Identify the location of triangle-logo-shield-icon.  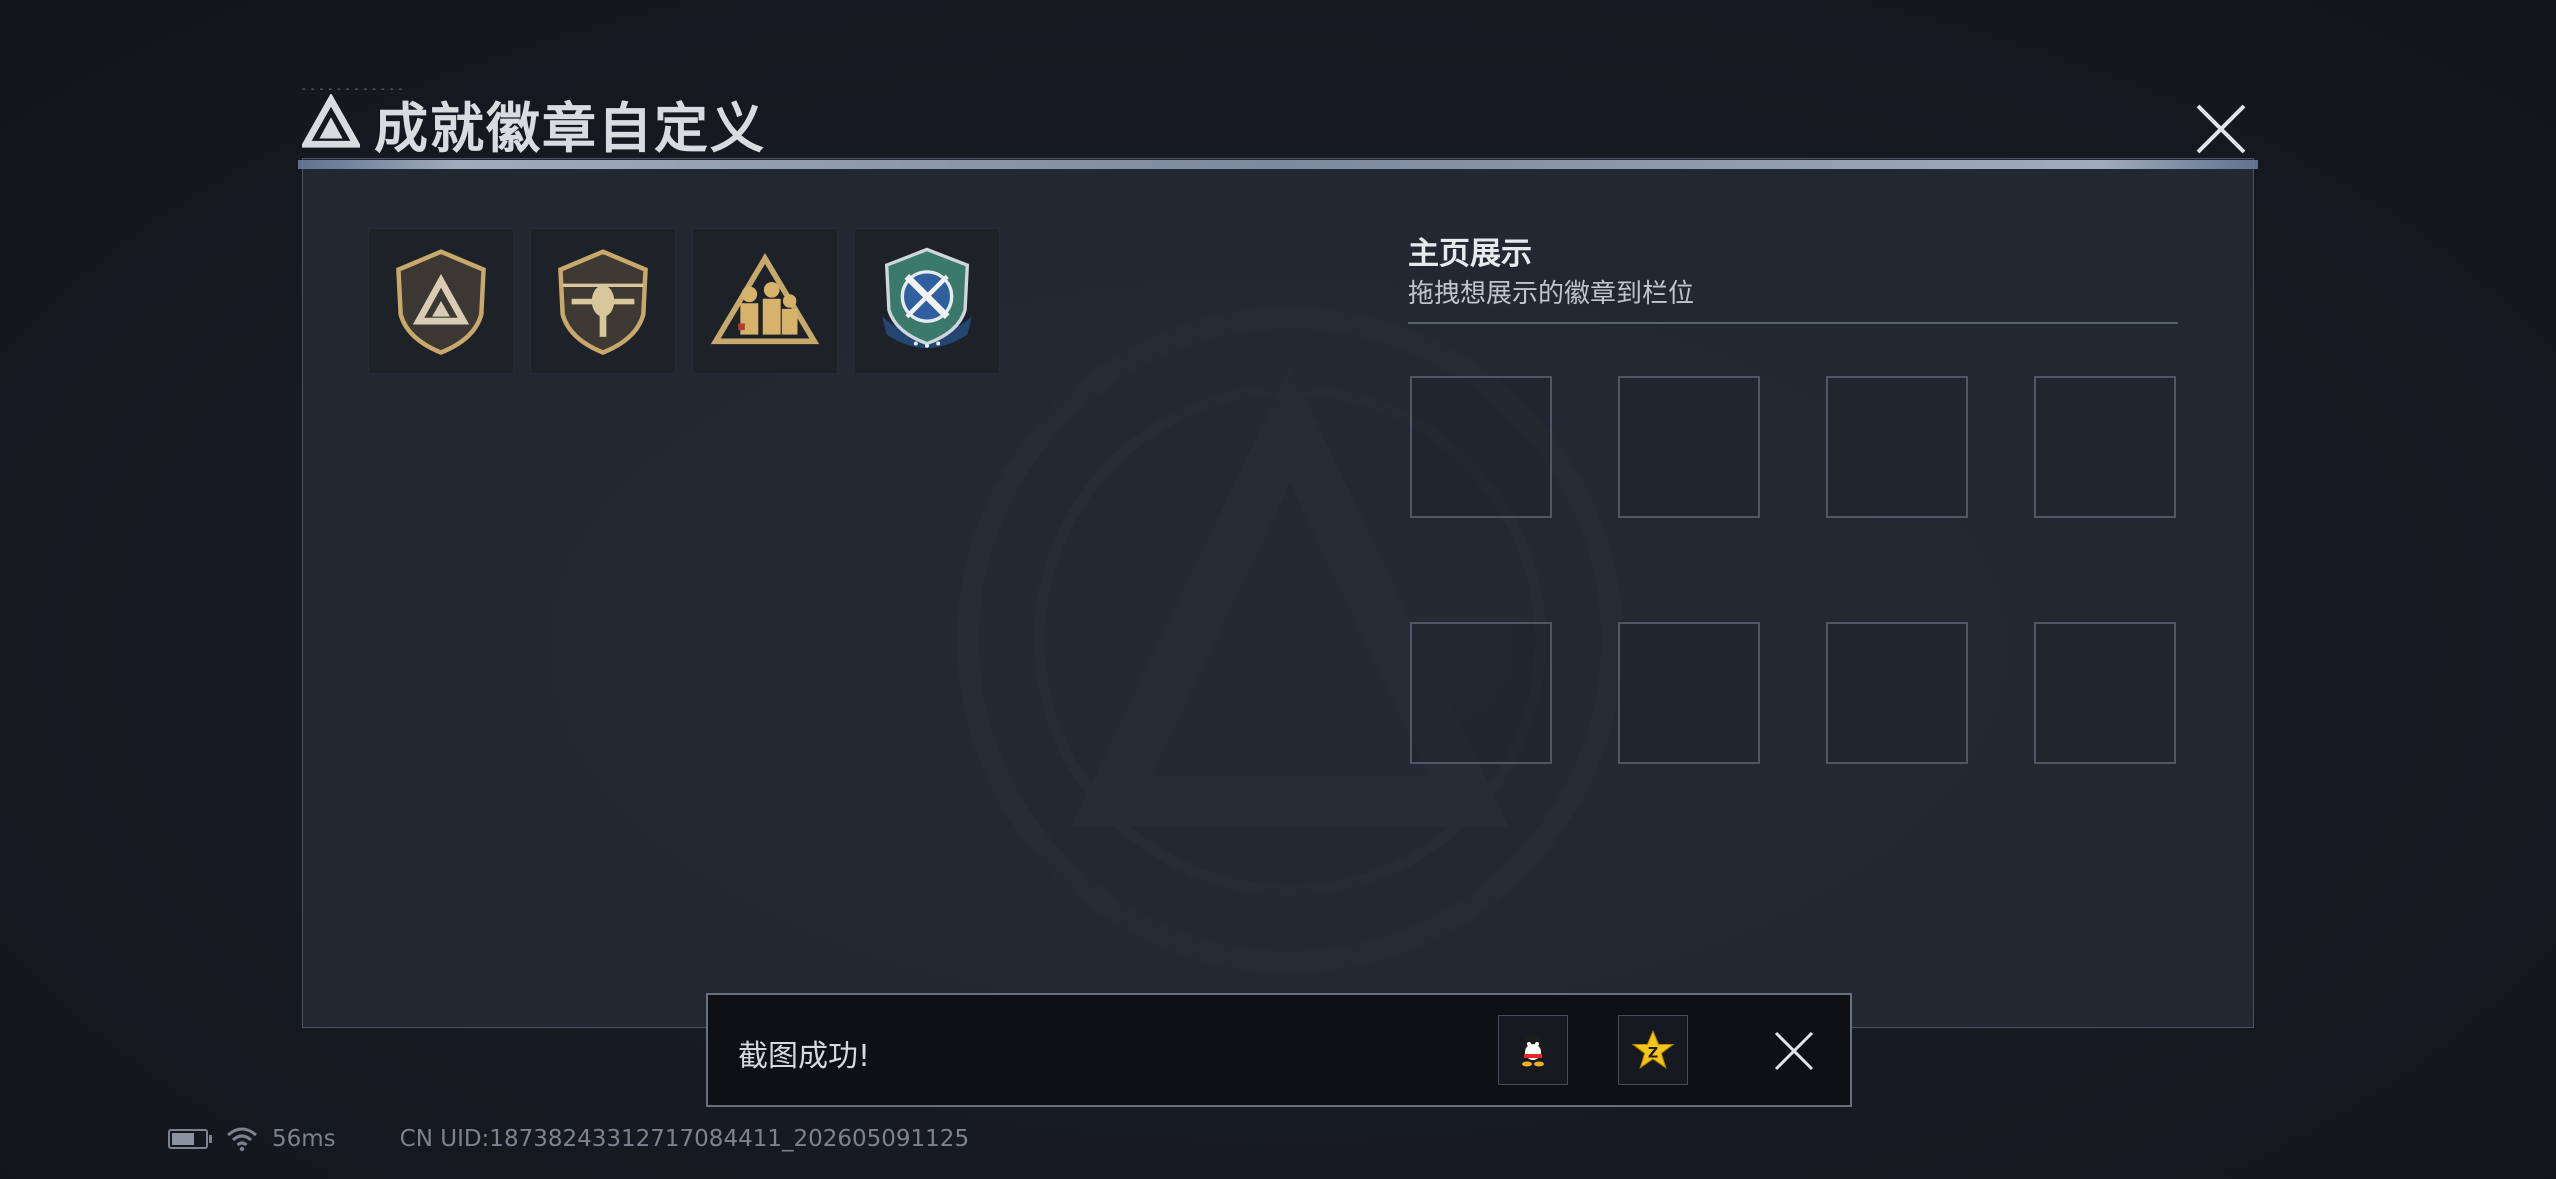
(441, 302).